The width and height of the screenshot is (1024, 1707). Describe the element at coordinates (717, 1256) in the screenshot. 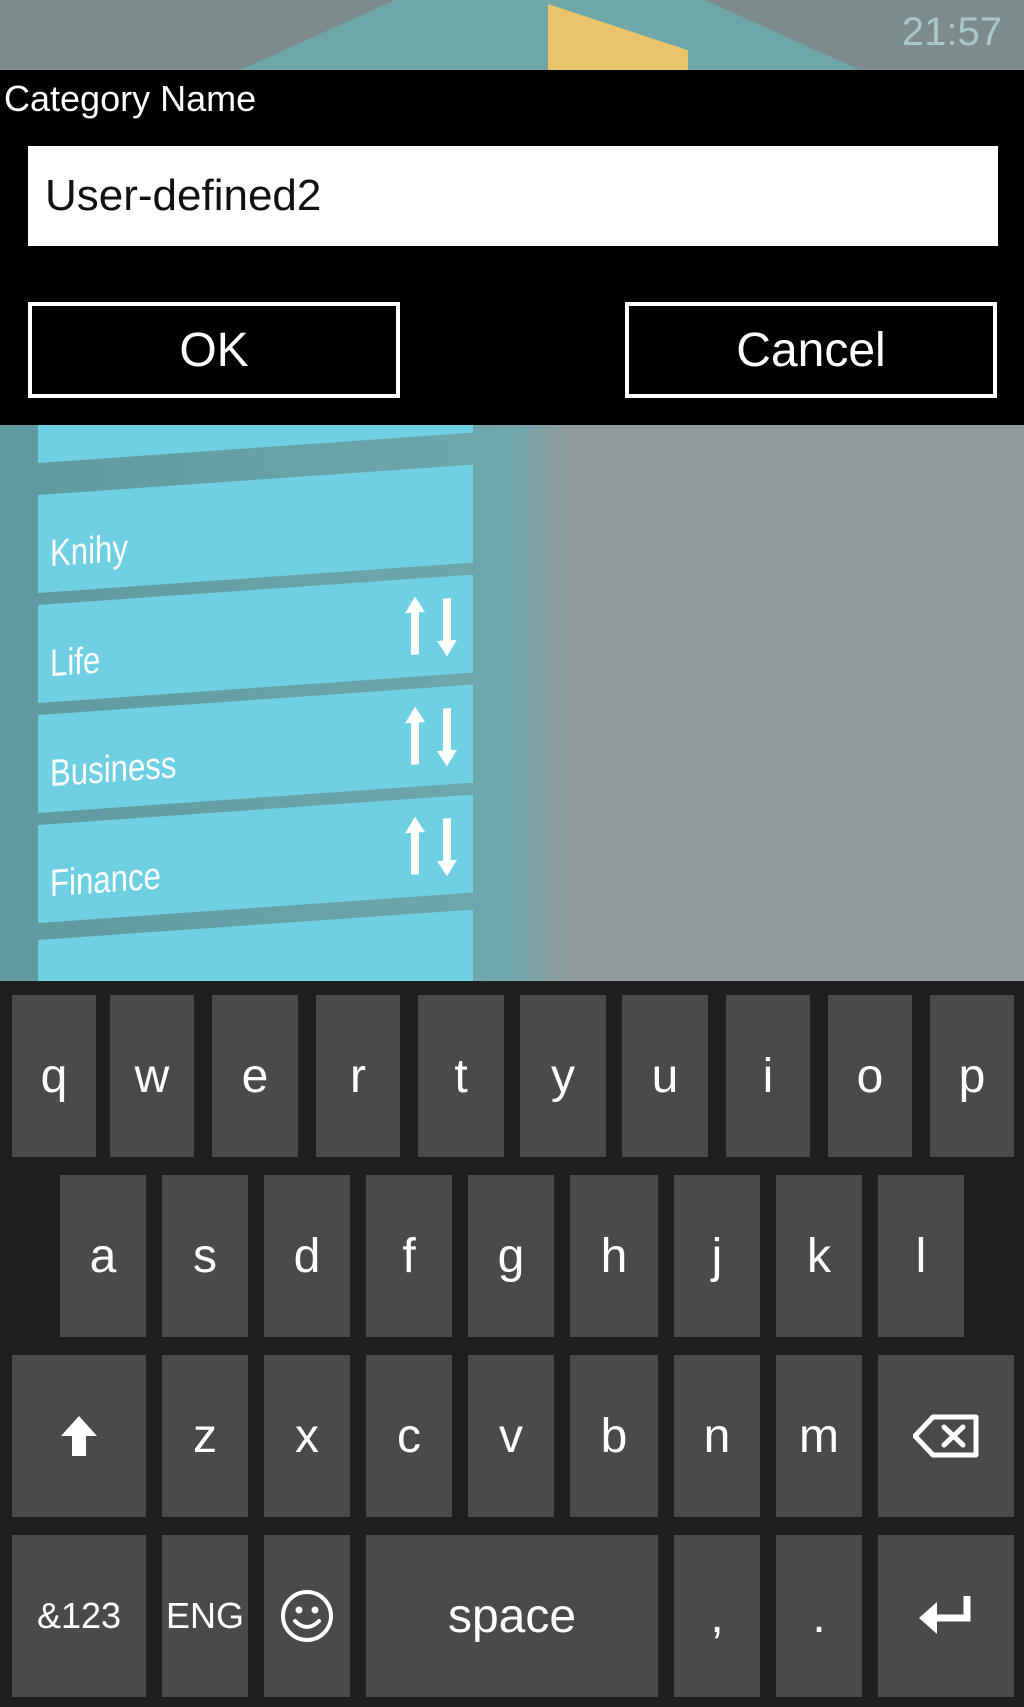

I see `key-j: j` at that location.